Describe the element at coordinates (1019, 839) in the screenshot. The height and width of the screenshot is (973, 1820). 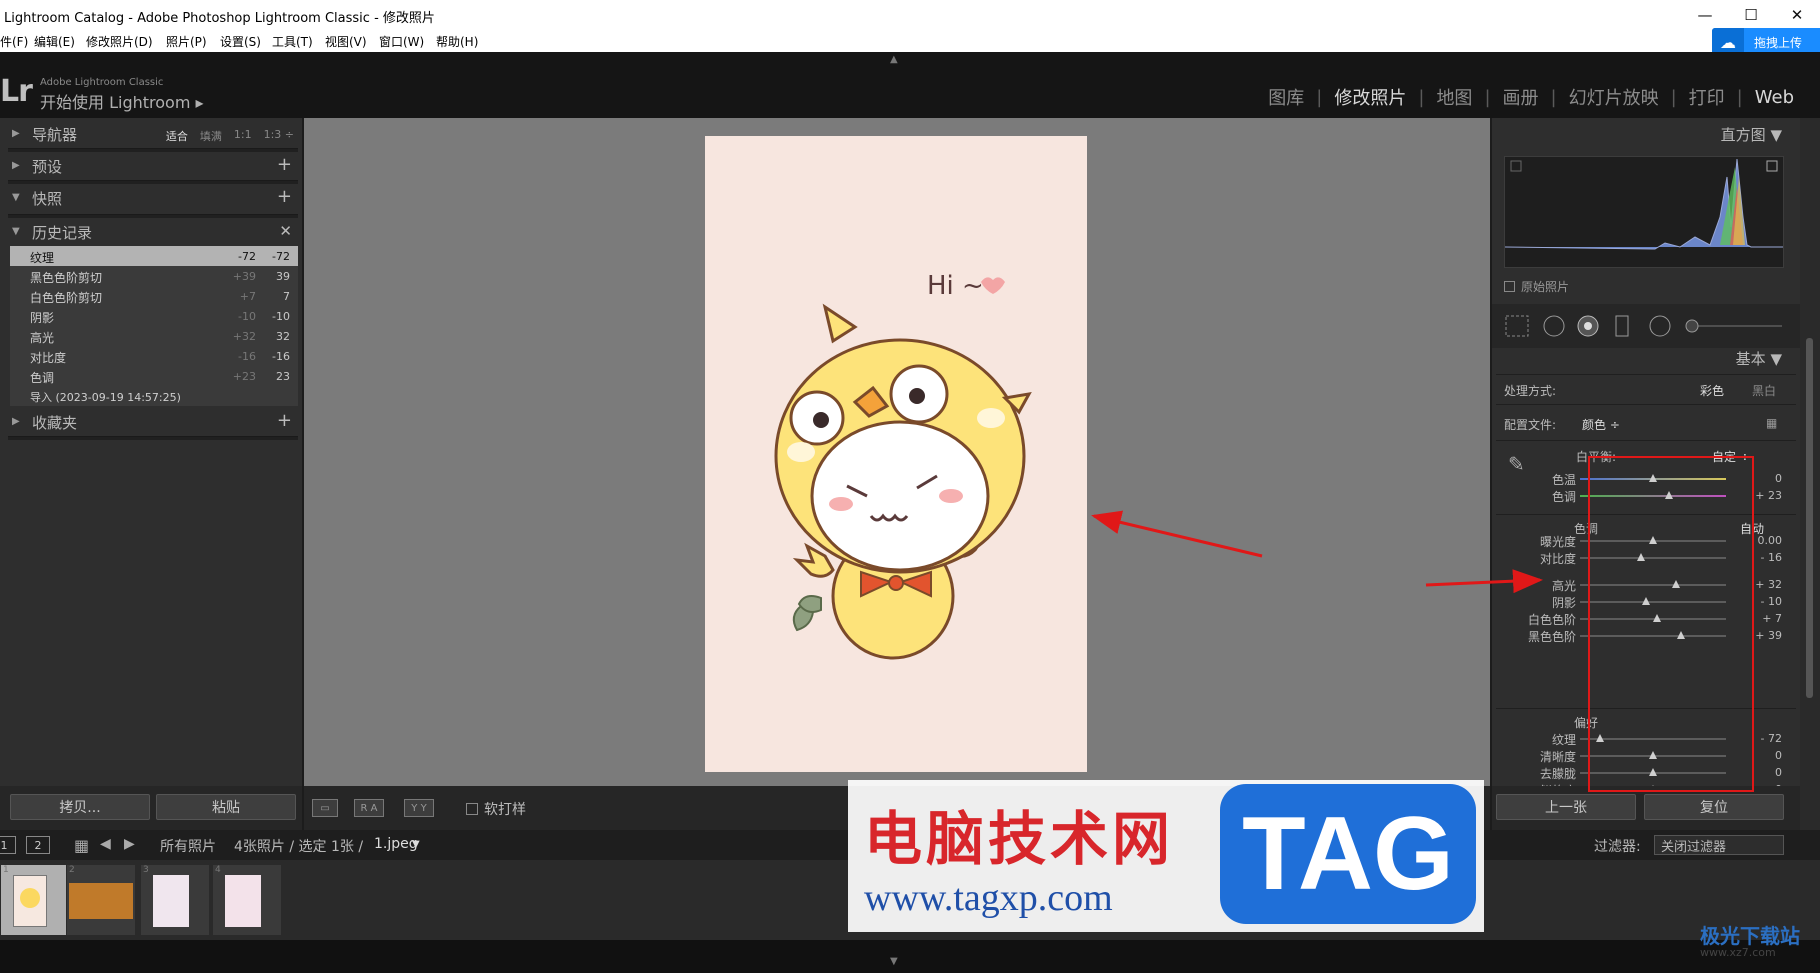
I see `watermark-cn: 电脑技术网` at that location.